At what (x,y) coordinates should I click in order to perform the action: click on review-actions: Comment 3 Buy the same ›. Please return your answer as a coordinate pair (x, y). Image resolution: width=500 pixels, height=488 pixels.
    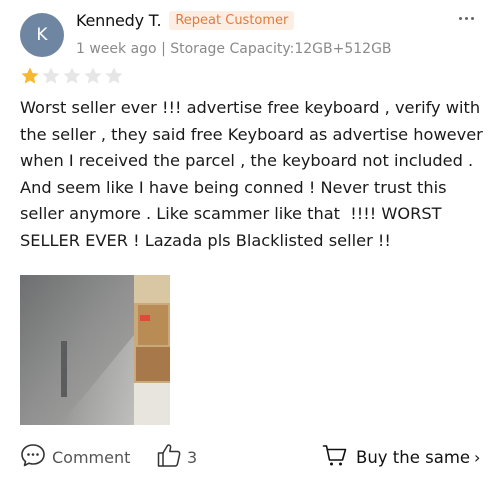
    Looking at the image, I should click on (250, 456).